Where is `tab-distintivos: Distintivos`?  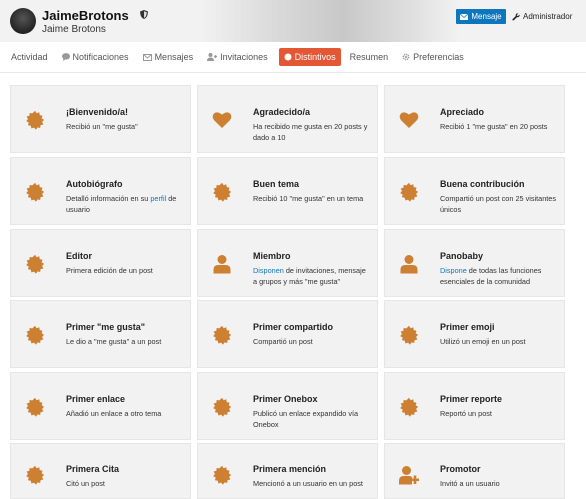
tab-distintivos: Distintivos is located at coordinates (309, 57).